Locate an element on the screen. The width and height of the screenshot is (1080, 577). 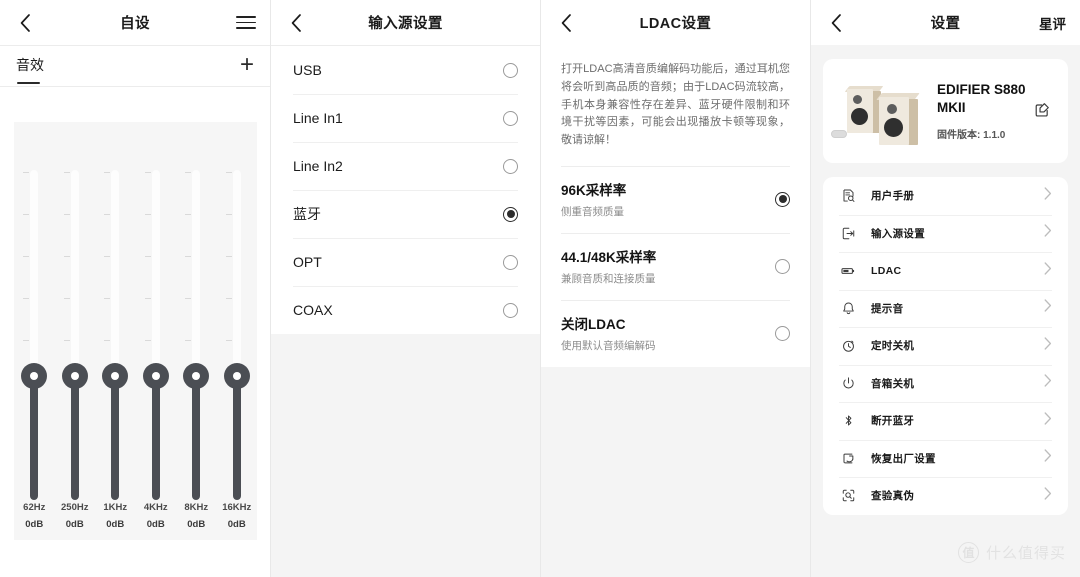
input-option-usb: USB is located at coordinates (405, 70).